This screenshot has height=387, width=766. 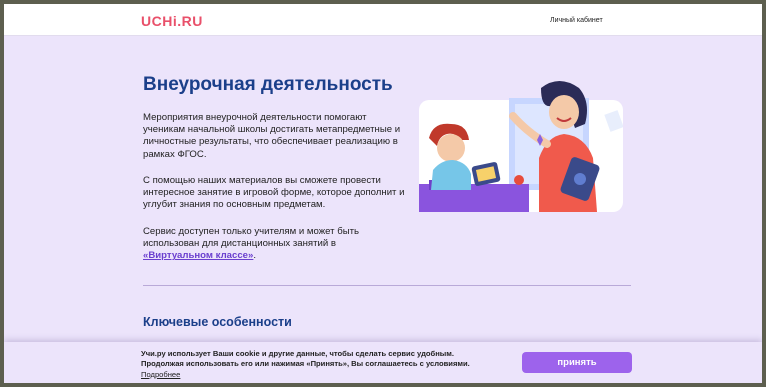 I want to click on virtual-class-link: «Виртуальном классе», so click(x=198, y=255).